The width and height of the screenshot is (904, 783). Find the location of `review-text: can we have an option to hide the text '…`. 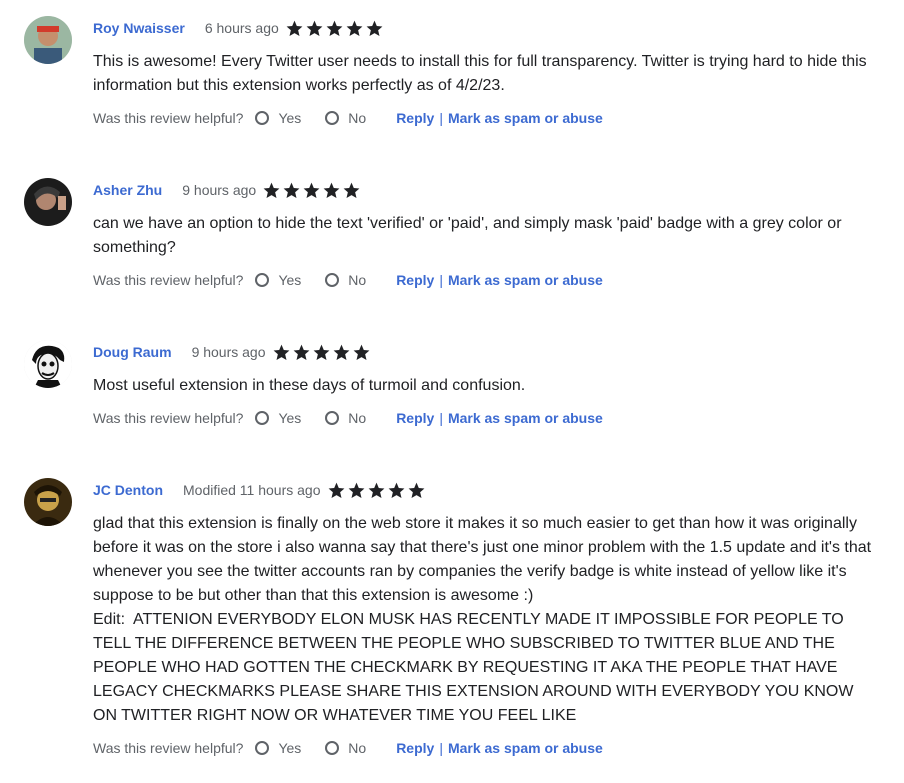

review-text: can we have an option to hide the text '… is located at coordinates (469, 235).